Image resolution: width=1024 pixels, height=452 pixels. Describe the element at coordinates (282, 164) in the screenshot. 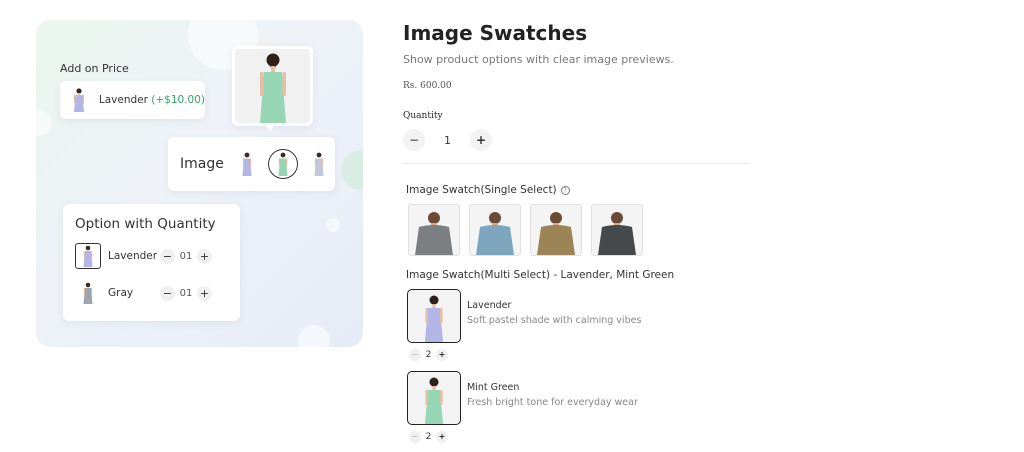

I see `mint-green-swatch-selected` at that location.